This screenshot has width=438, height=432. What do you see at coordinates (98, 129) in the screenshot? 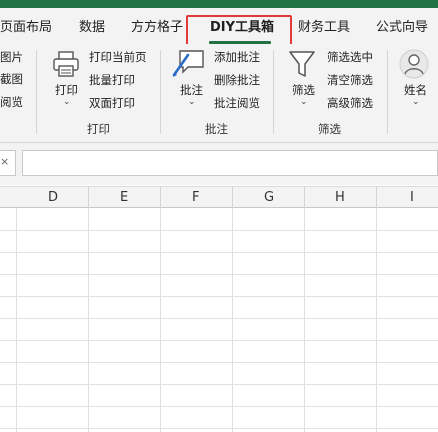
I see `group-label-print: 打印` at bounding box center [98, 129].